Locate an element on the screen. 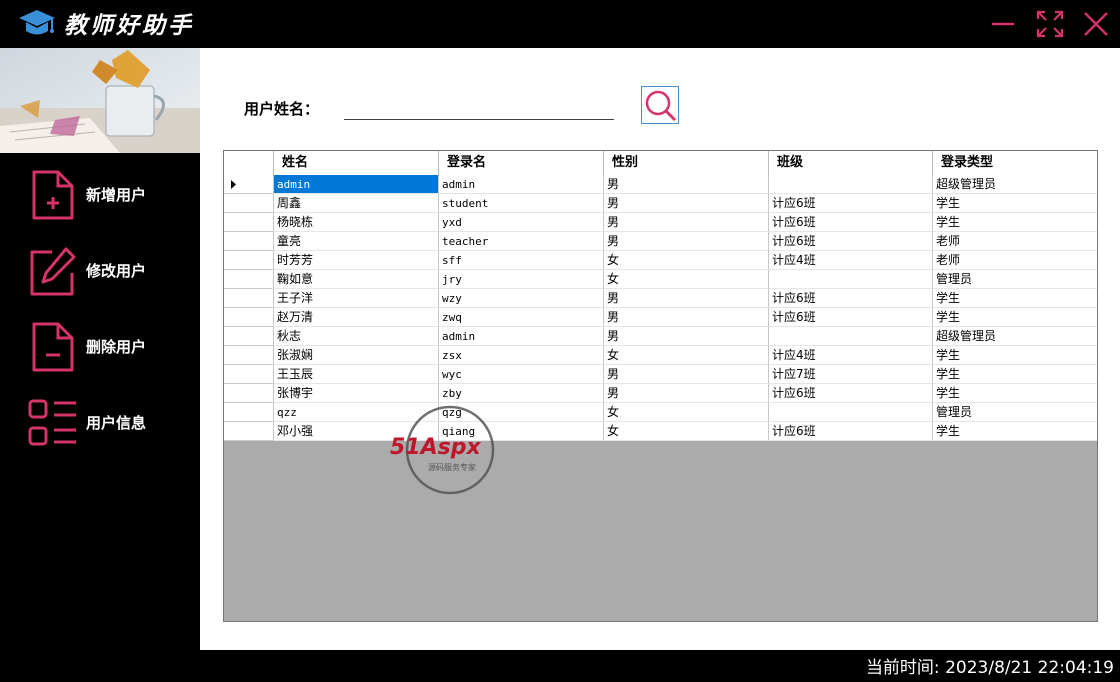 Image resolution: width=1120 pixels, height=682 pixels. table-cell: teacher is located at coordinates (520, 241).